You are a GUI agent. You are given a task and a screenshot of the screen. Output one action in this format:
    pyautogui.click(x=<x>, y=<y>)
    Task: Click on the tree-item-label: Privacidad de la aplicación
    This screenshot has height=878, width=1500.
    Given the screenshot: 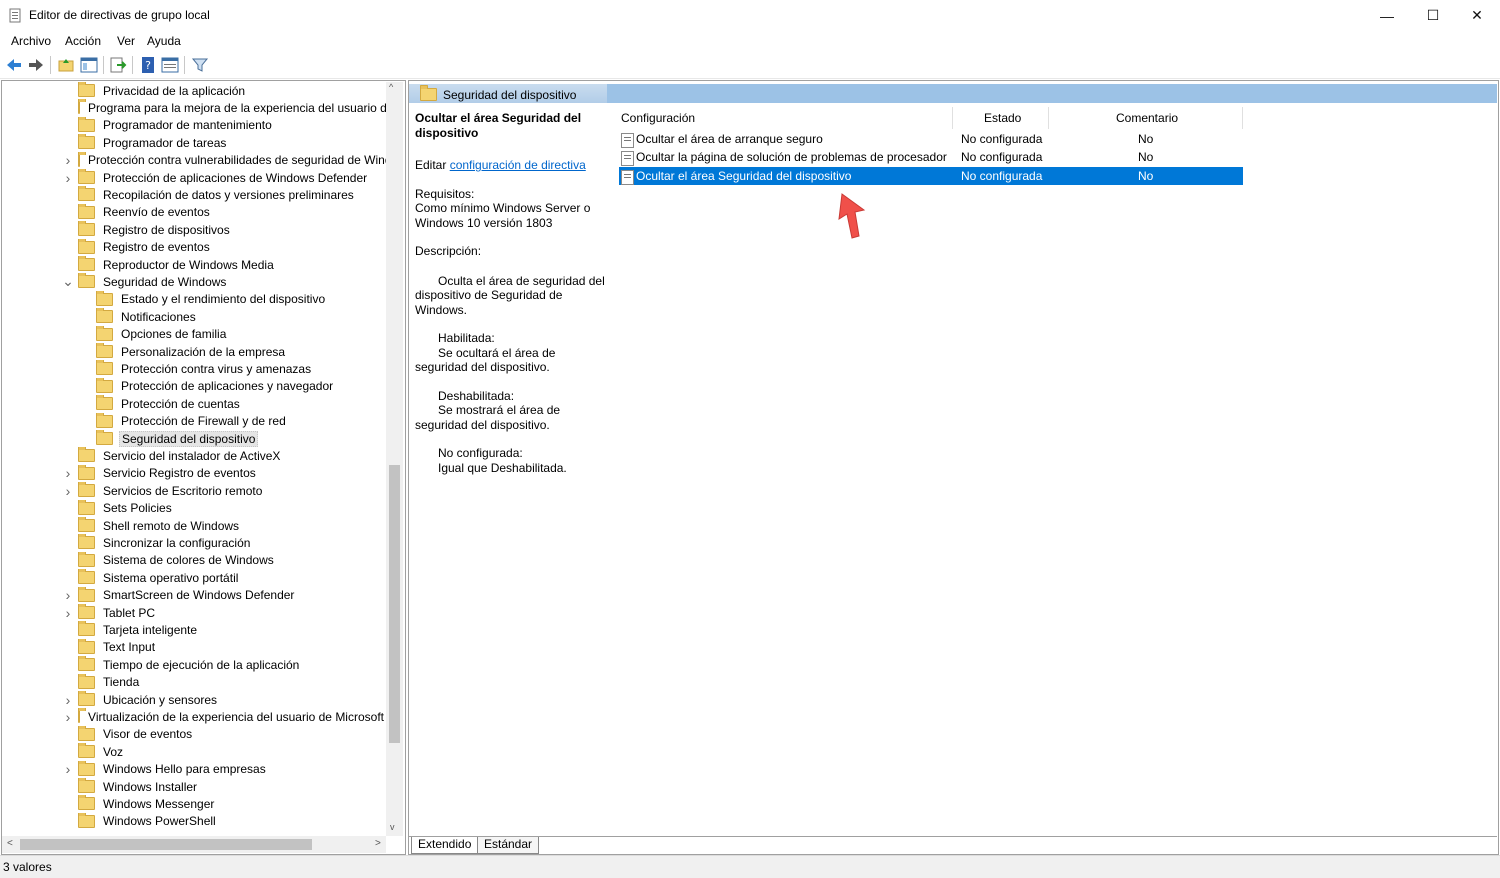 What is the action you would take?
    pyautogui.click(x=174, y=90)
    